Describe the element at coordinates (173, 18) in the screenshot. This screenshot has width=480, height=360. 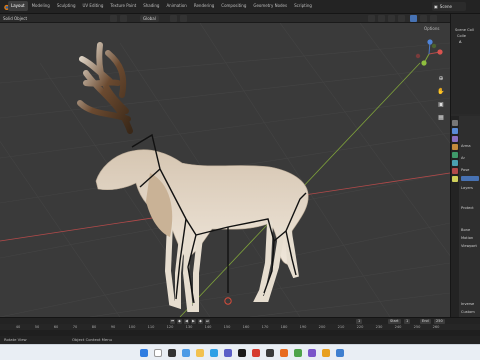
I see `proportional-edit-icon` at that location.